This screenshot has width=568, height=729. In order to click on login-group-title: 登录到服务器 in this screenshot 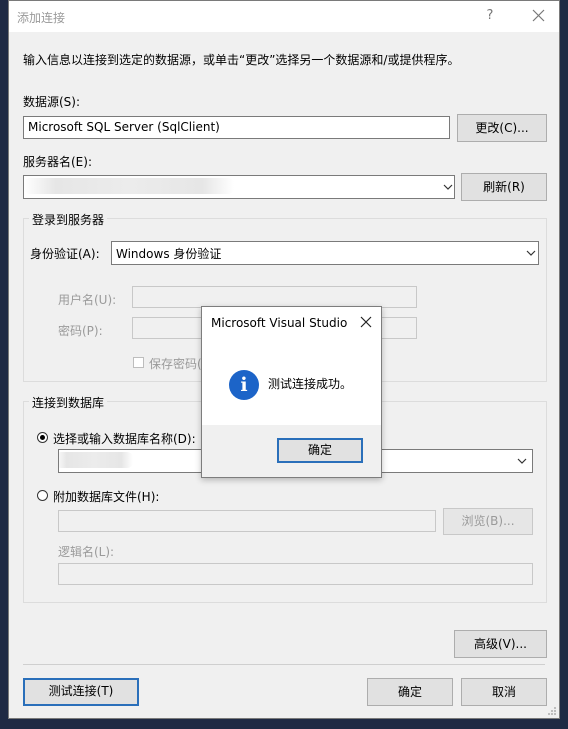, I will do `click(68, 219)`.